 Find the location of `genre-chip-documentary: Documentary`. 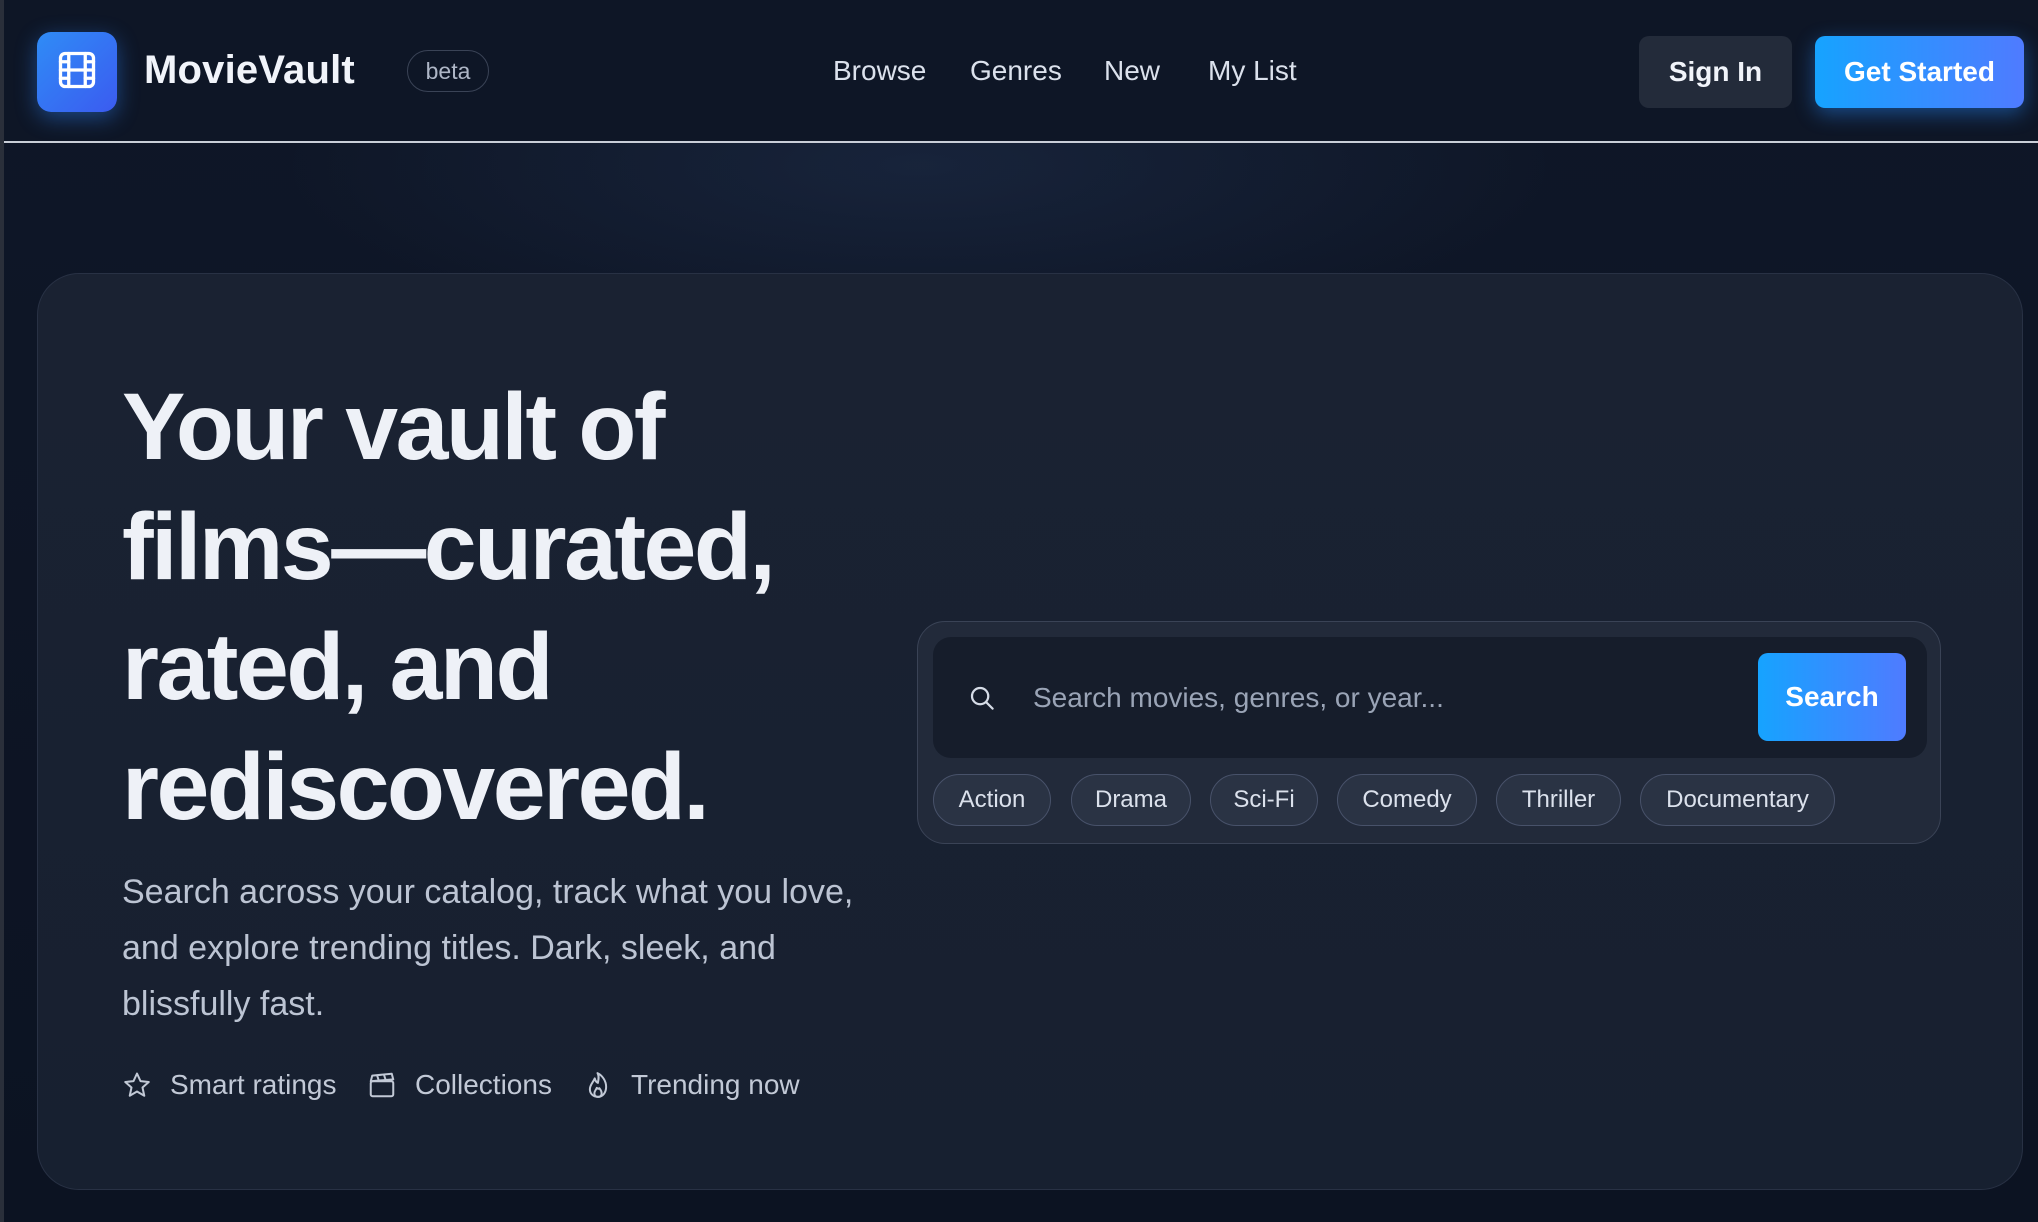

genre-chip-documentary: Documentary is located at coordinates (1737, 800).